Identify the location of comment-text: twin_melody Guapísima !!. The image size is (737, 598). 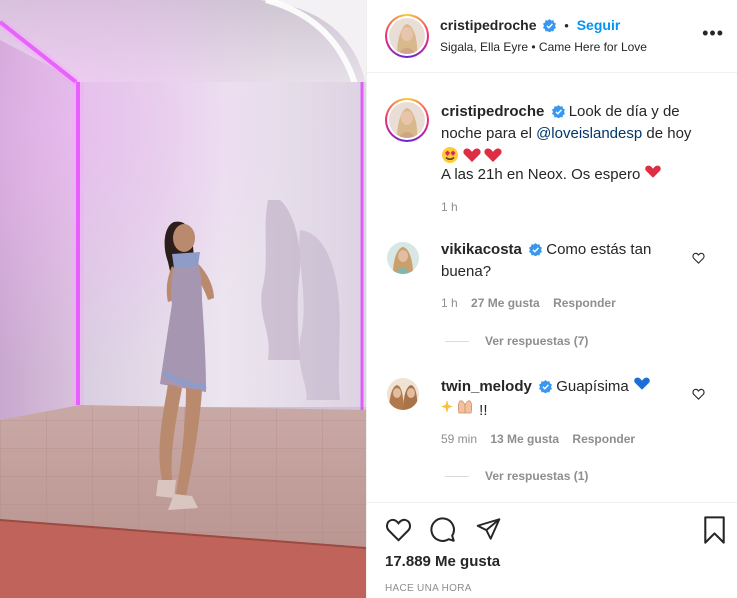
(566, 398).